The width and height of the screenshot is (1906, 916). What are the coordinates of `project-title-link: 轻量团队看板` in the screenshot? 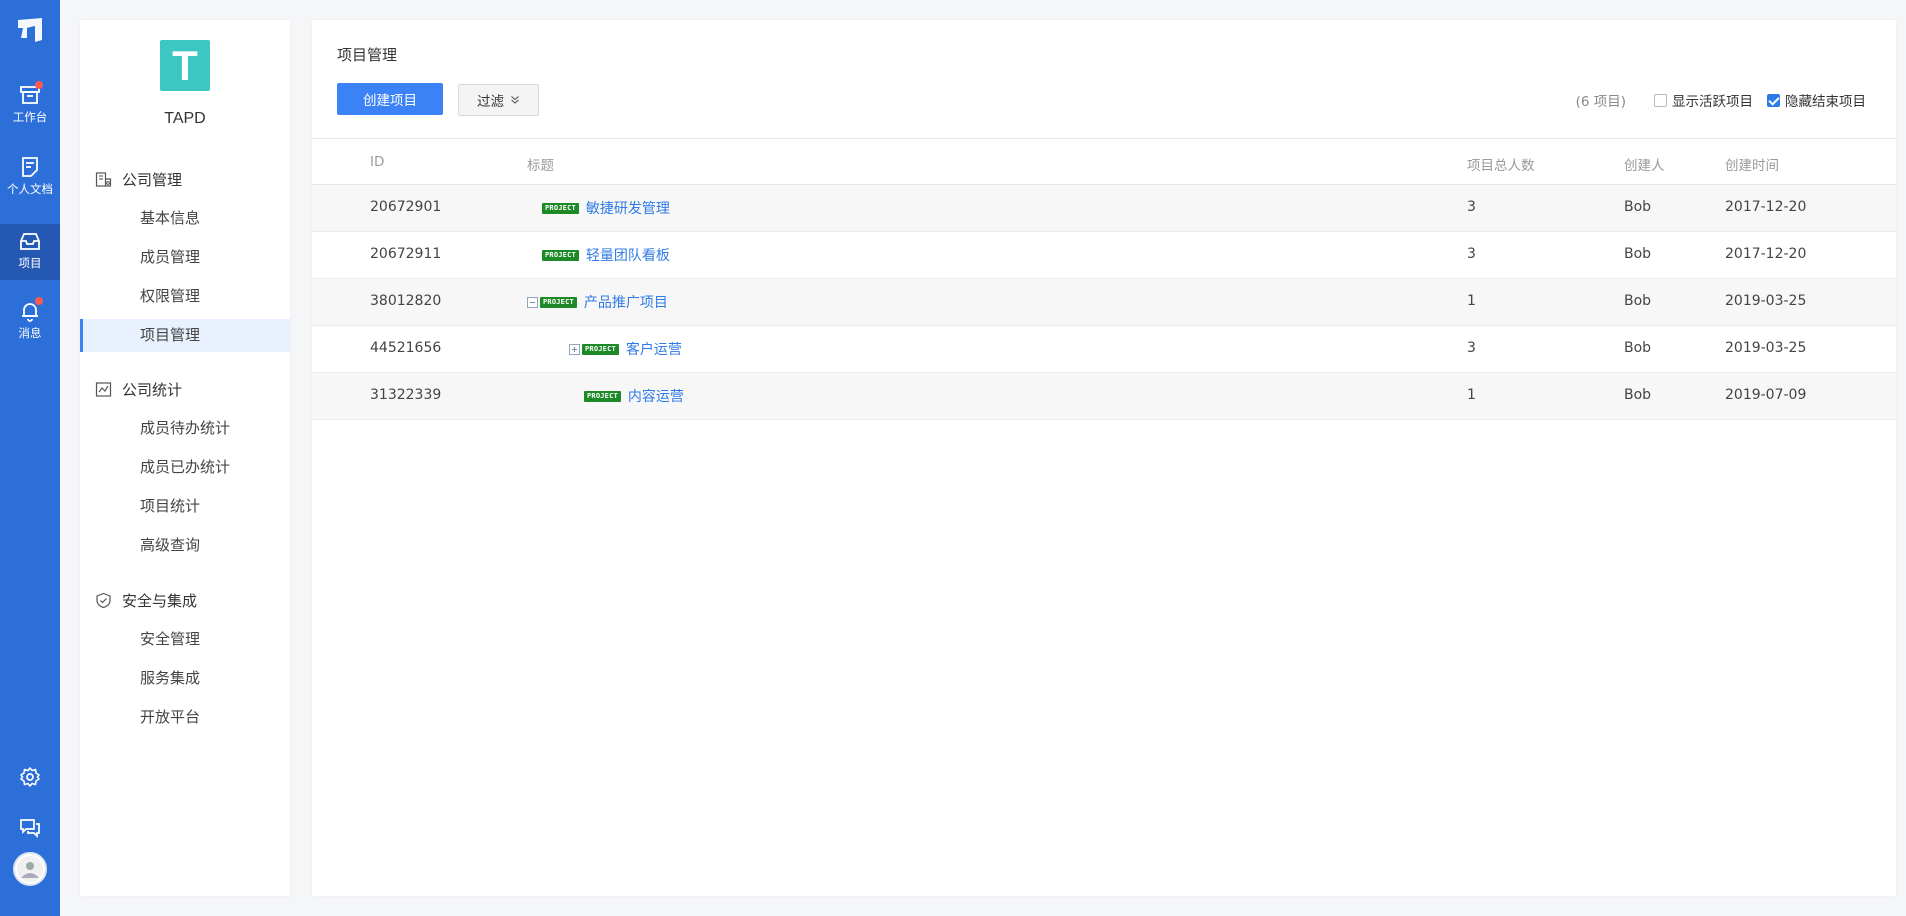 It's located at (628, 255).